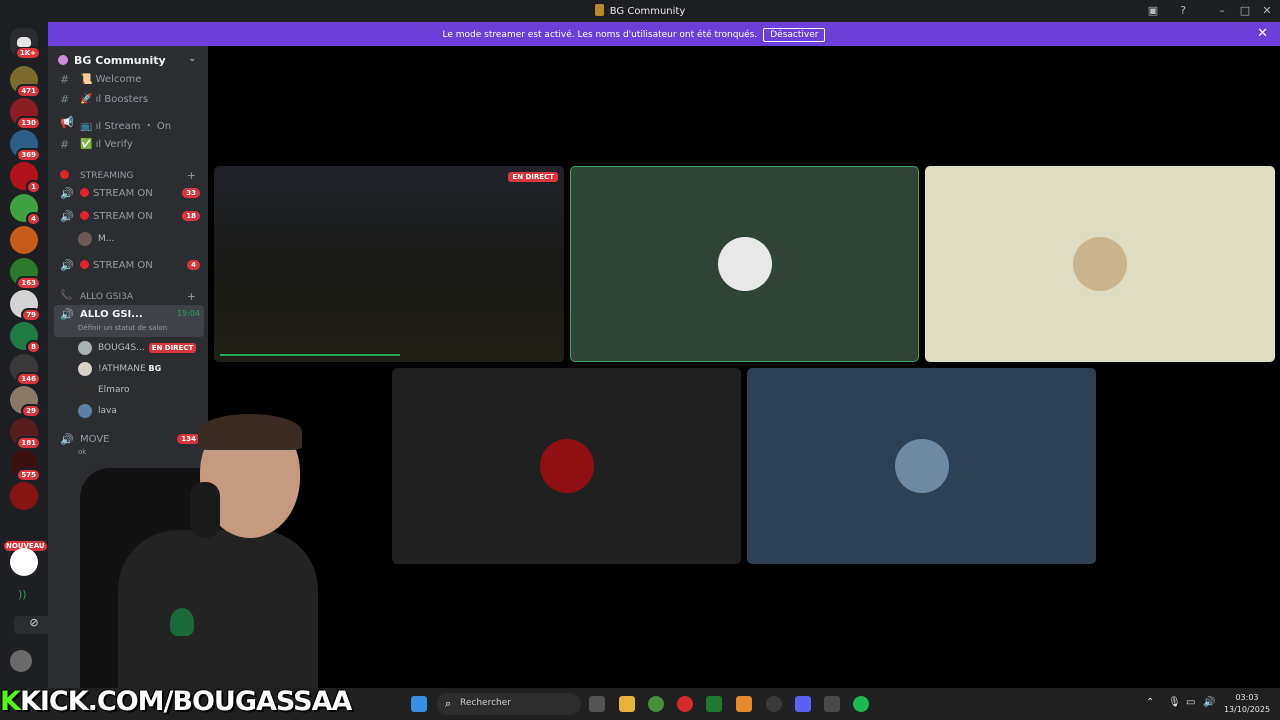 This screenshot has height=720, width=1280. Describe the element at coordinates (114, 390) in the screenshot. I see `user-name: Elmaro` at that location.